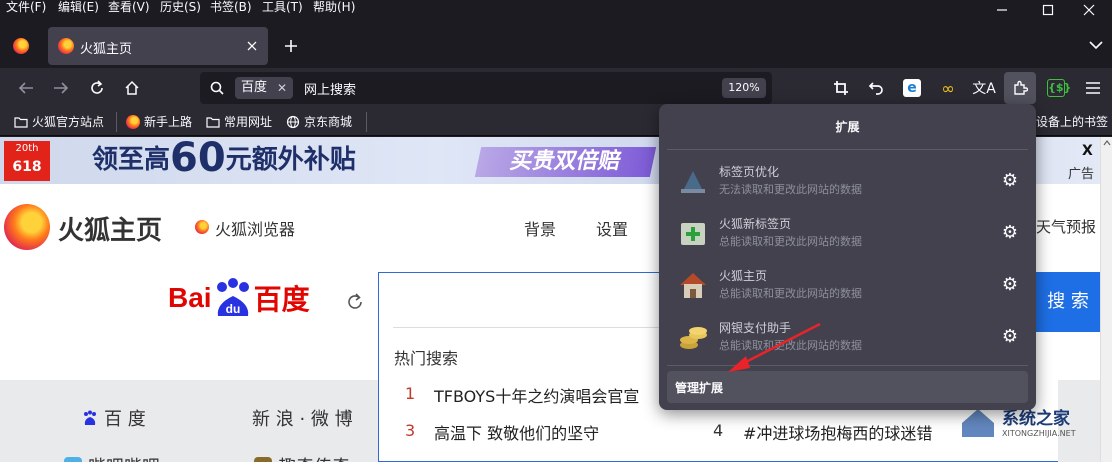  What do you see at coordinates (355, 302) in the screenshot?
I see `refresh-icon` at bounding box center [355, 302].